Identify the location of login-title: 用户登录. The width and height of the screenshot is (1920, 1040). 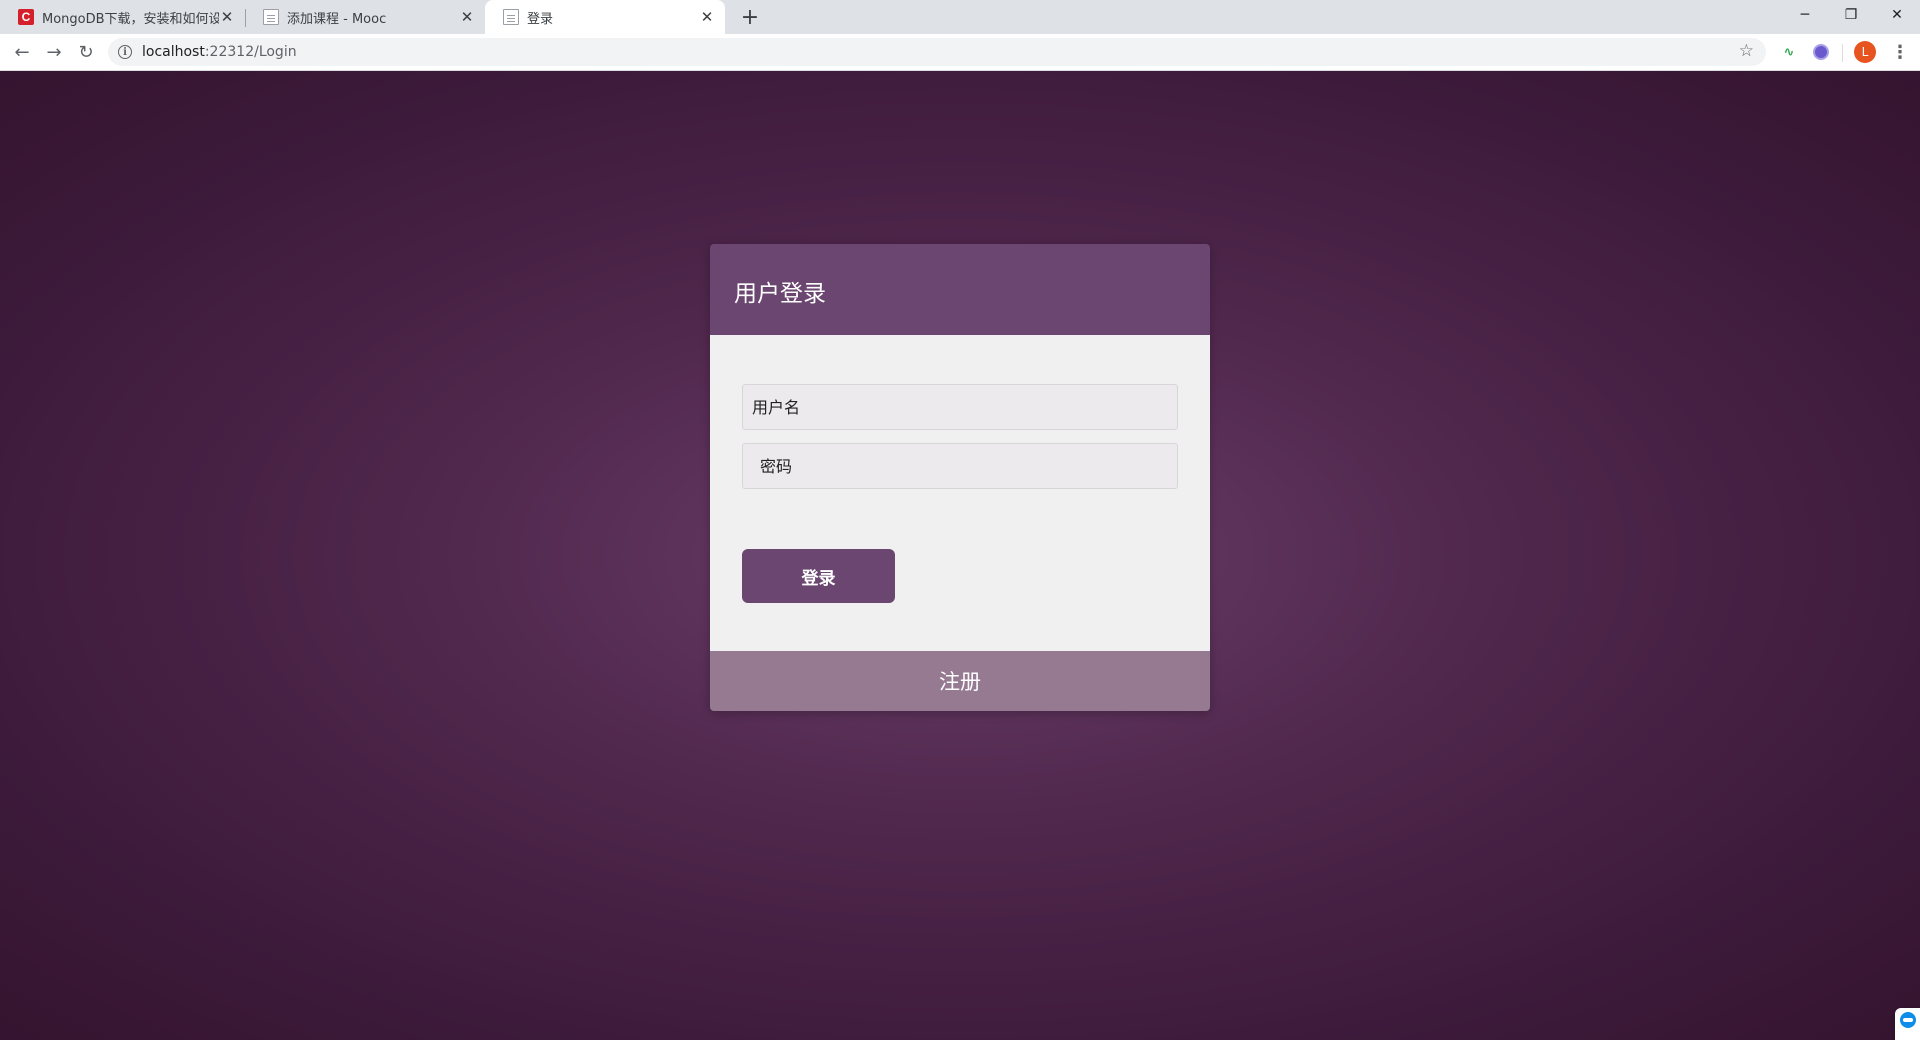
(780, 294).